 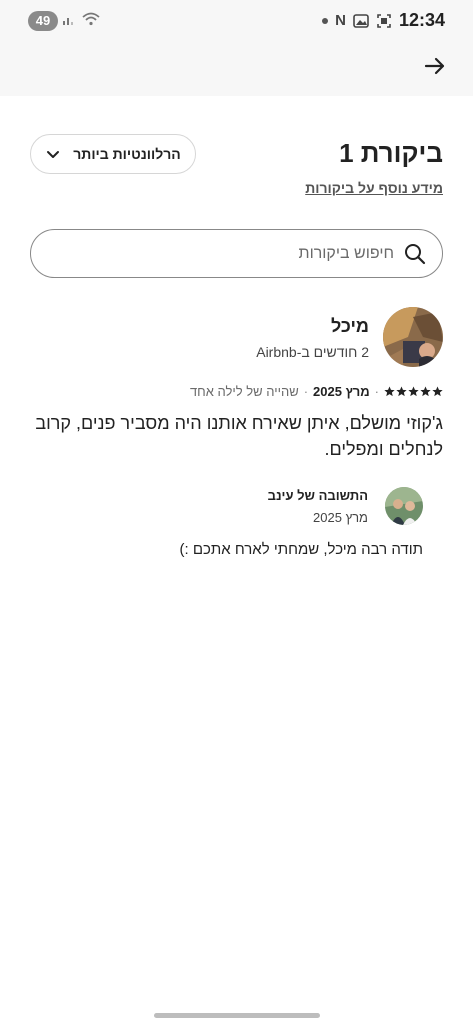 What do you see at coordinates (340, 20) in the screenshot?
I see `n-icon: N` at bounding box center [340, 20].